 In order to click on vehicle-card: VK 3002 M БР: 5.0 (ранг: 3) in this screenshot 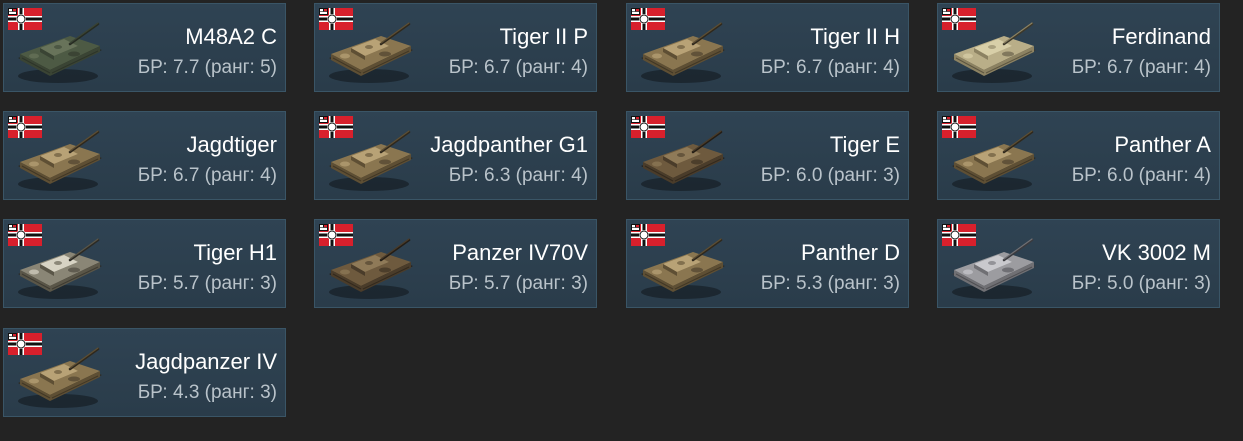, I will do `click(1078, 263)`.